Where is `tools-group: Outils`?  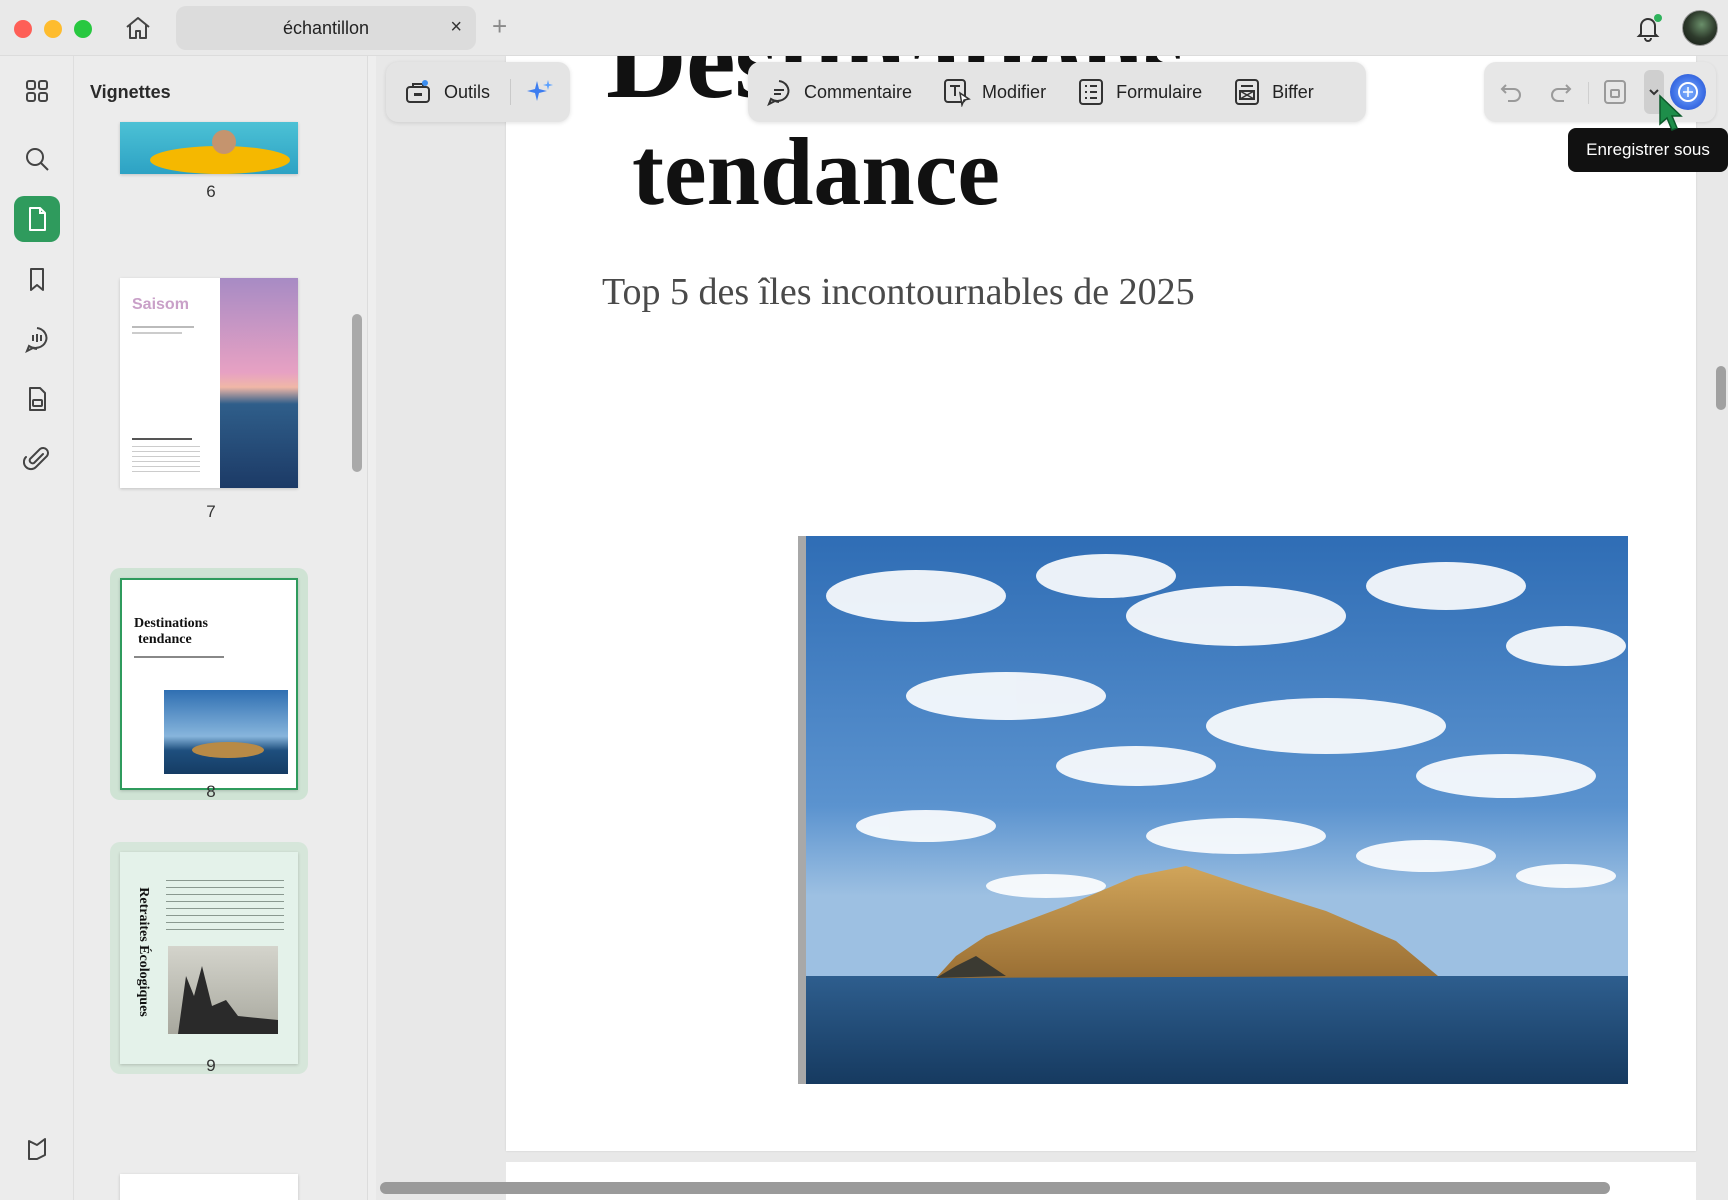
tools-group: Outils is located at coordinates (478, 92).